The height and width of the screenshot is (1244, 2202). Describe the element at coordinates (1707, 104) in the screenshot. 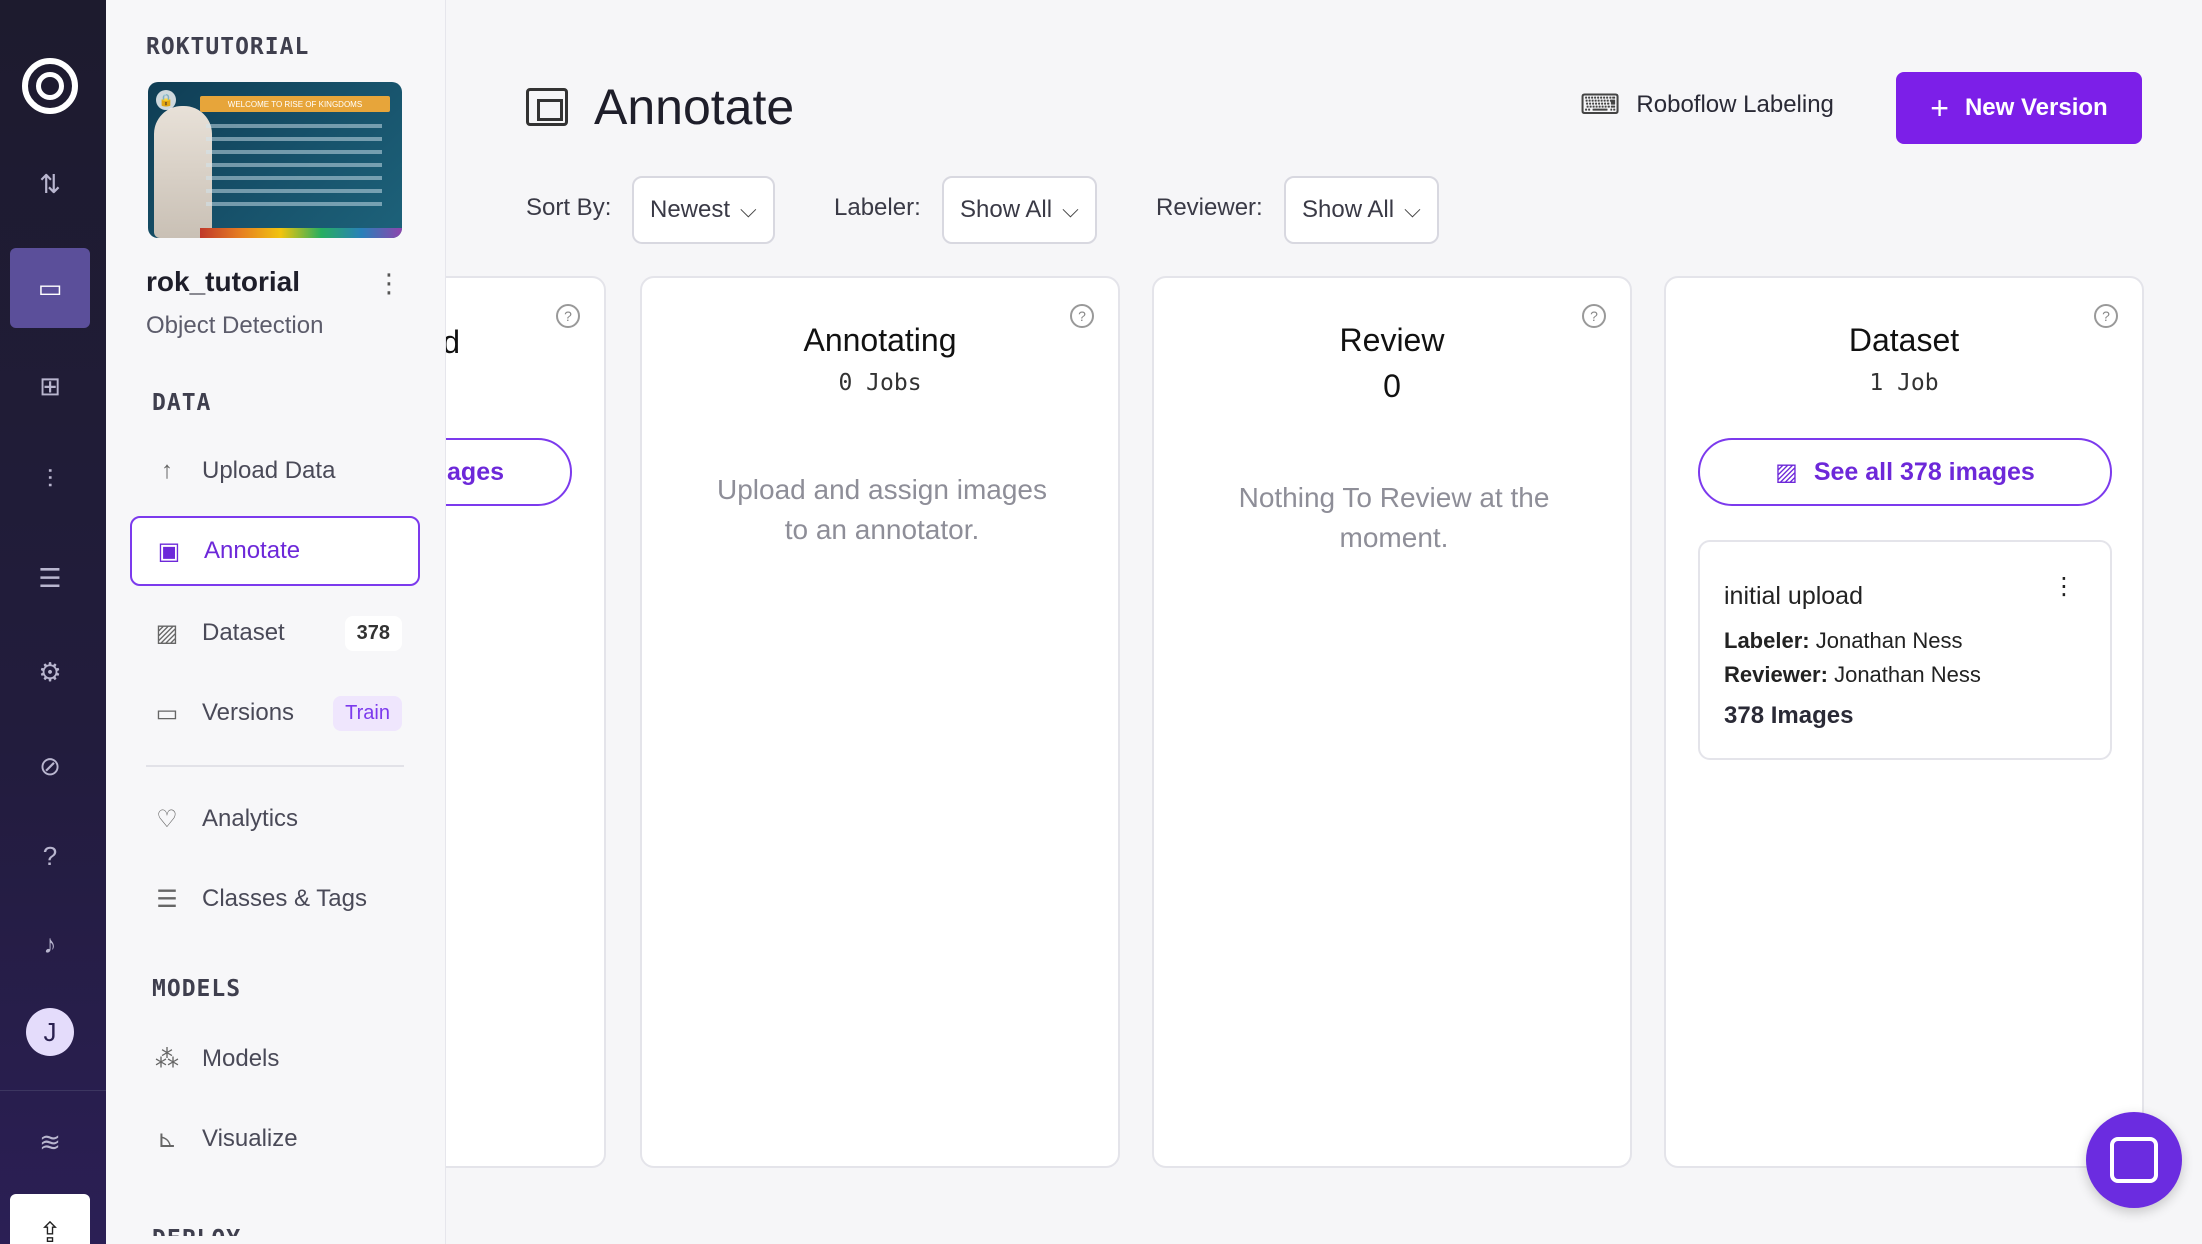

I see `roboflow-labeling-link: ⌨ Roboflow Labeling` at that location.